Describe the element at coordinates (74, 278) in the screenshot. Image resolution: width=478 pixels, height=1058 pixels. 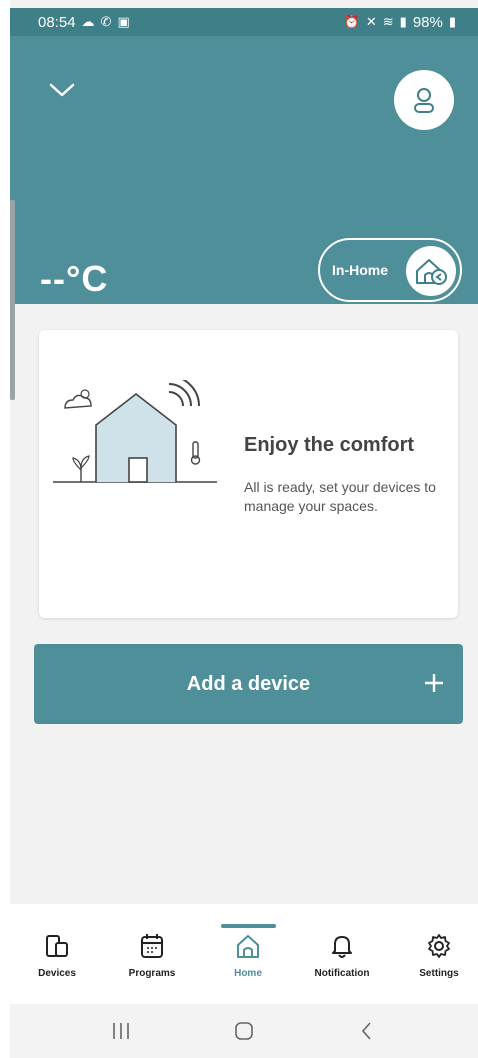
I see `temperature-display: --°C` at that location.